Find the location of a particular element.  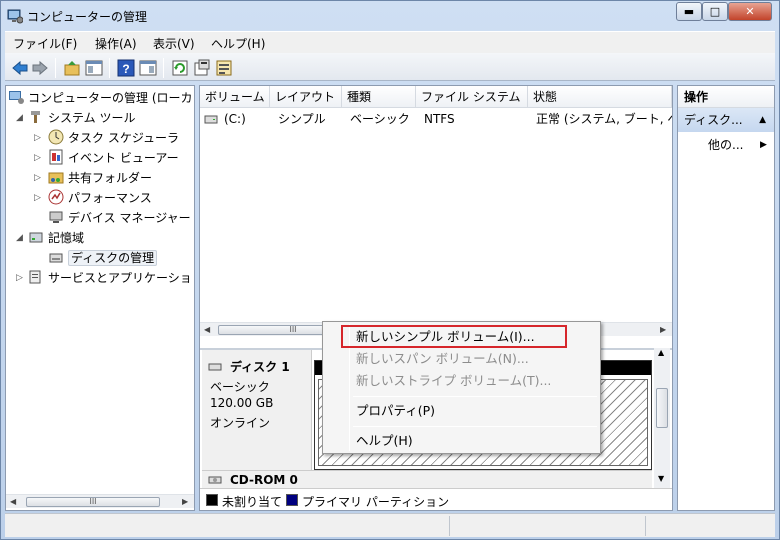

scroll-down-arrow-icon: ▼ is located at coordinates (661, 478).